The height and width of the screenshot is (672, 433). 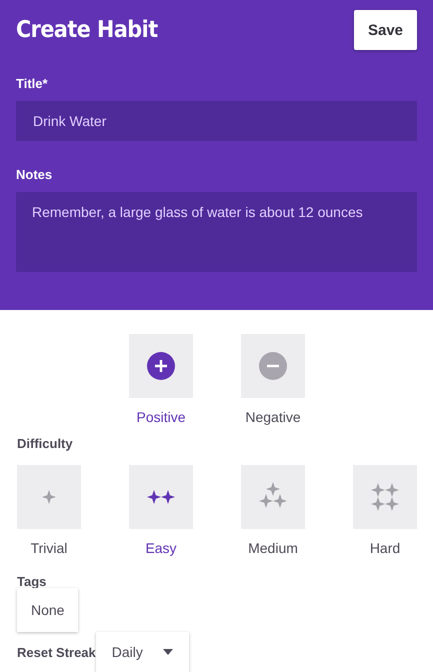 What do you see at coordinates (216, 121) in the screenshot?
I see `title-field: Drink Water` at bounding box center [216, 121].